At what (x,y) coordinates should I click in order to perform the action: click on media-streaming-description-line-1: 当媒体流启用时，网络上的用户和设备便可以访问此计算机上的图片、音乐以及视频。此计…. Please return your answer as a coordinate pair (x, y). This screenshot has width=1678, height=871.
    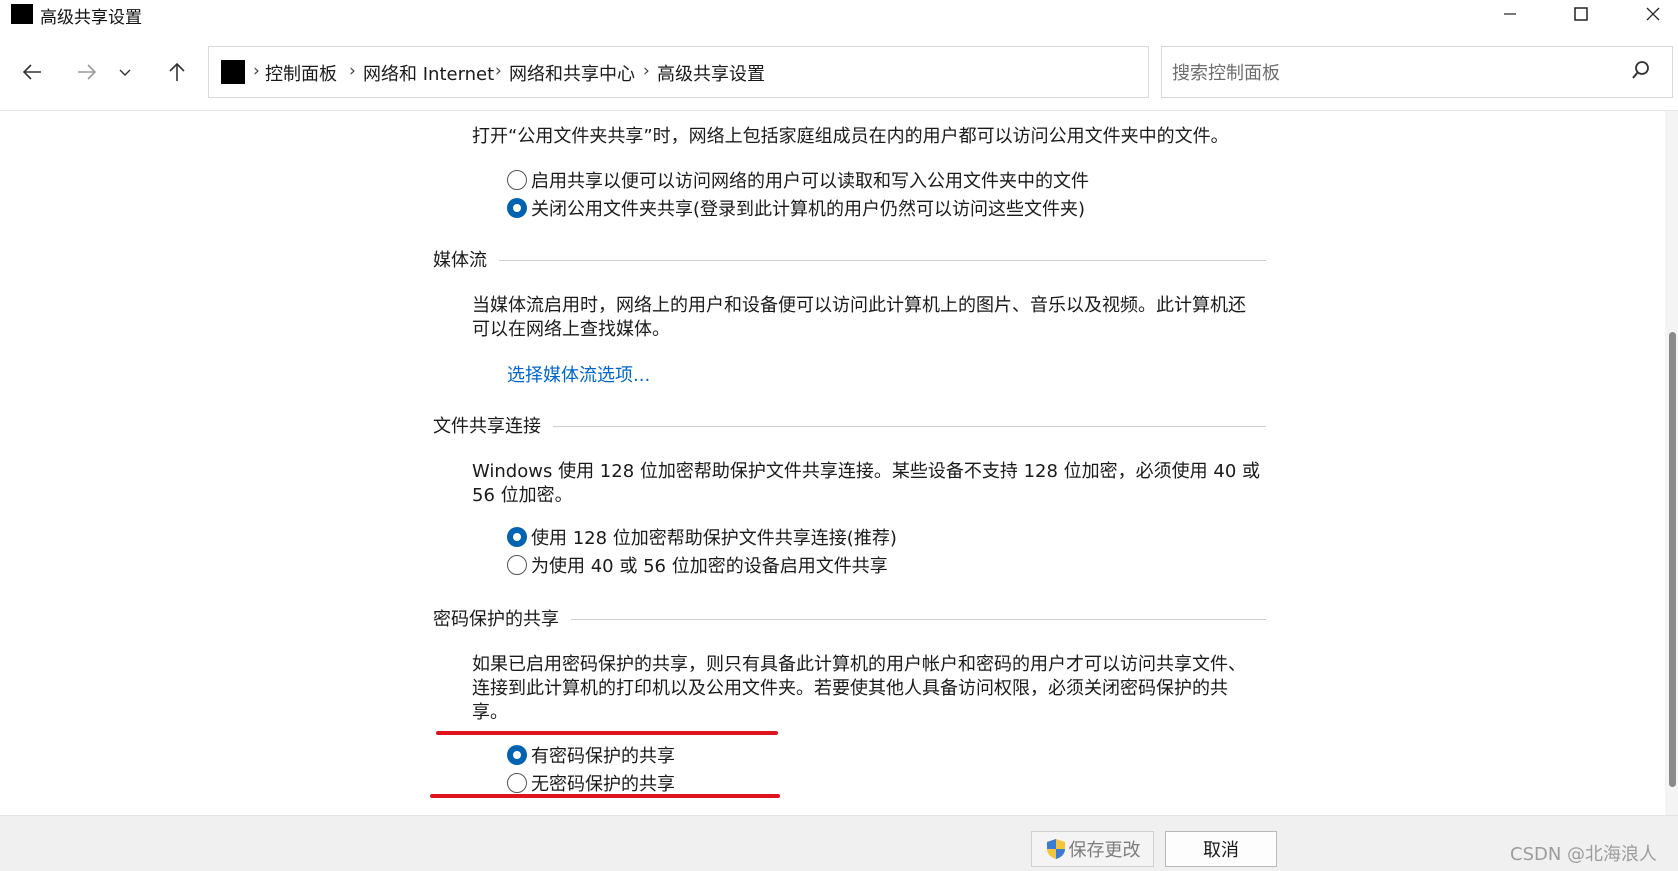
    Looking at the image, I should click on (859, 305).